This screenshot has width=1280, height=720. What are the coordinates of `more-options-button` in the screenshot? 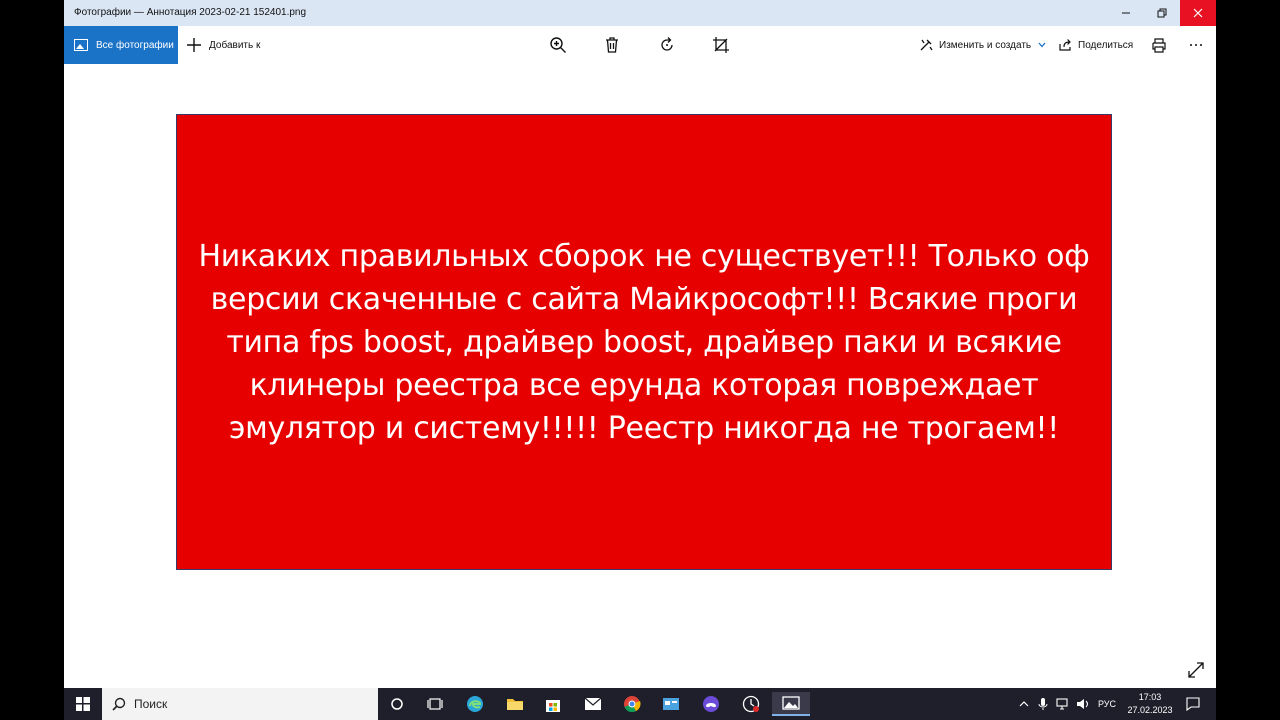 It's located at (1196, 45).